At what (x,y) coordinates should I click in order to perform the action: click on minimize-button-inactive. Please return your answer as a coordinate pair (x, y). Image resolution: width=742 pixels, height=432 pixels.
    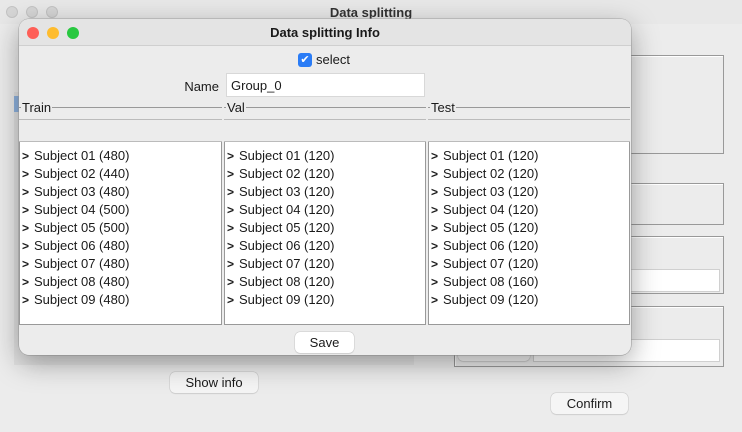
    Looking at the image, I should click on (32, 12).